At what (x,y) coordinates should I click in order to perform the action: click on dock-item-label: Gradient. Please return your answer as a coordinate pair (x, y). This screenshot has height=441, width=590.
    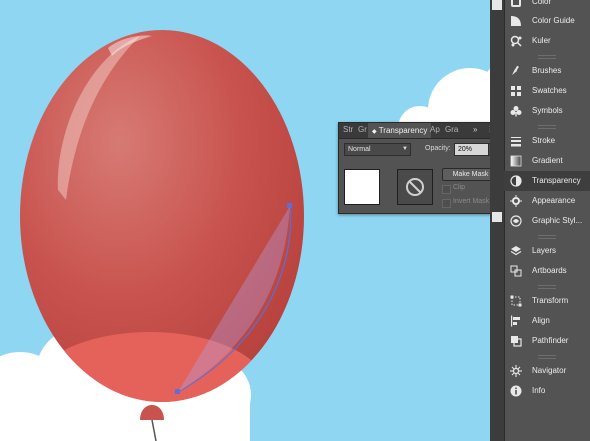
    Looking at the image, I should click on (547, 160).